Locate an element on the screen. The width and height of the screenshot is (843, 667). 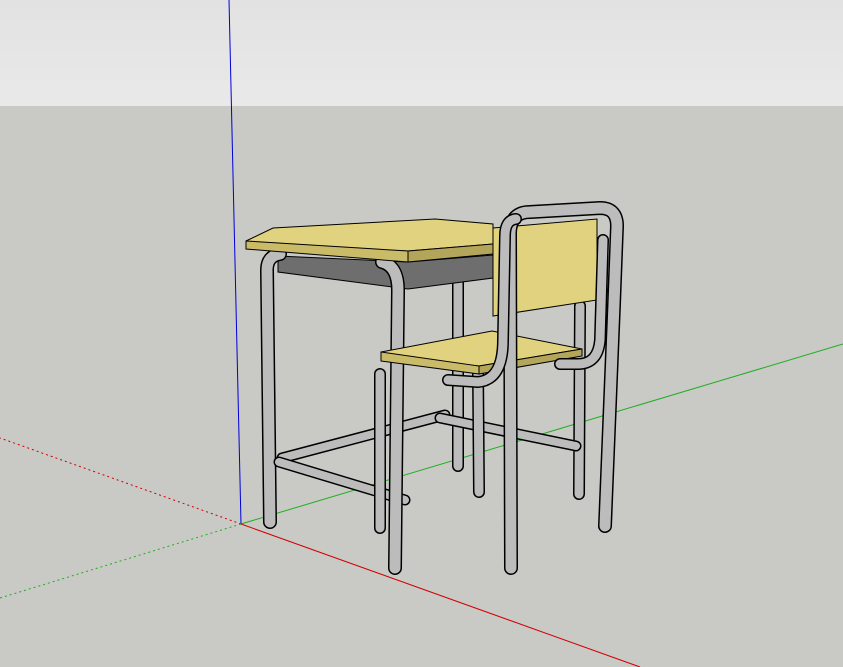
chair-leg-front-left is located at coordinates (478, 432).